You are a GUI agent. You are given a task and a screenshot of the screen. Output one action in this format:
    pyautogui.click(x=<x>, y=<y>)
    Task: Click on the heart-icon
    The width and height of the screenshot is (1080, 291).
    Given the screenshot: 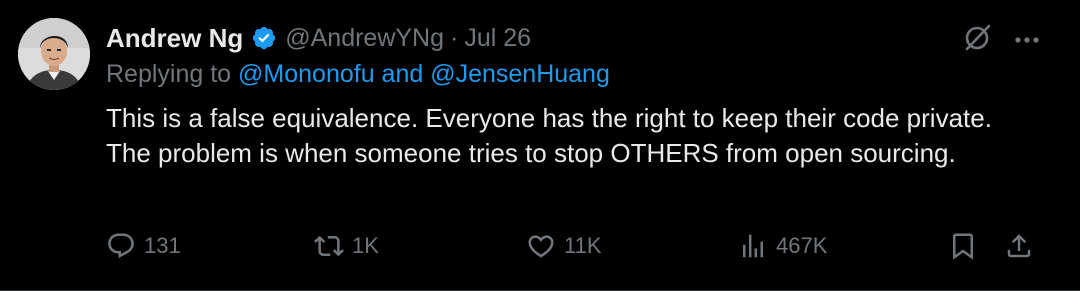 What is the action you would take?
    pyautogui.click(x=541, y=246)
    